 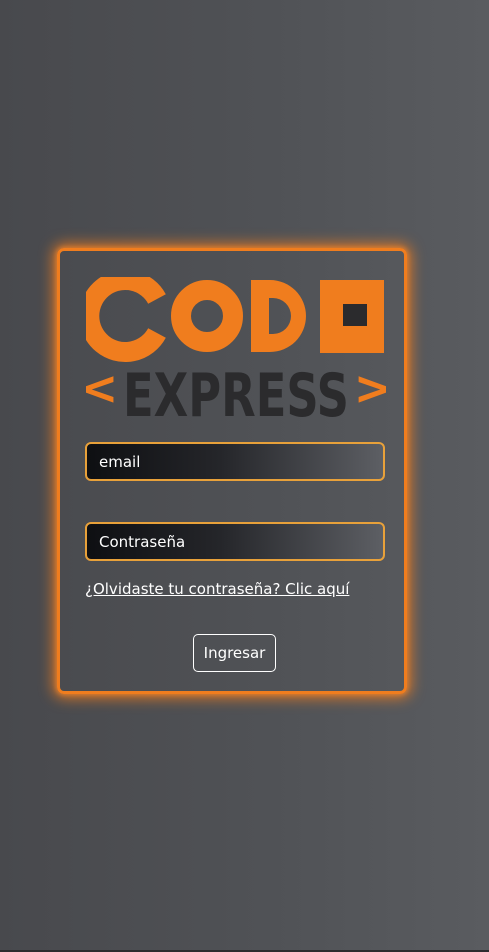 I want to click on code-express-logo: < EXPRESS >, so click(x=236, y=348).